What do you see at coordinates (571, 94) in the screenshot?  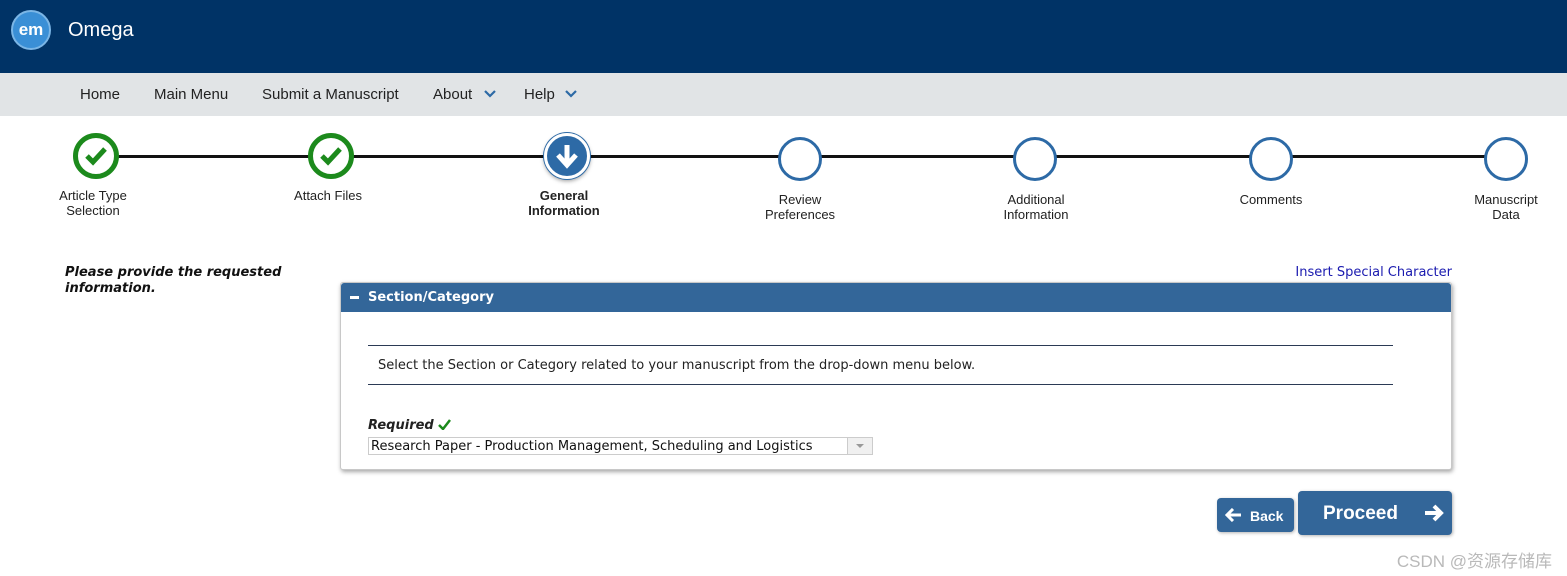 I see `help-chevron-down-icon` at bounding box center [571, 94].